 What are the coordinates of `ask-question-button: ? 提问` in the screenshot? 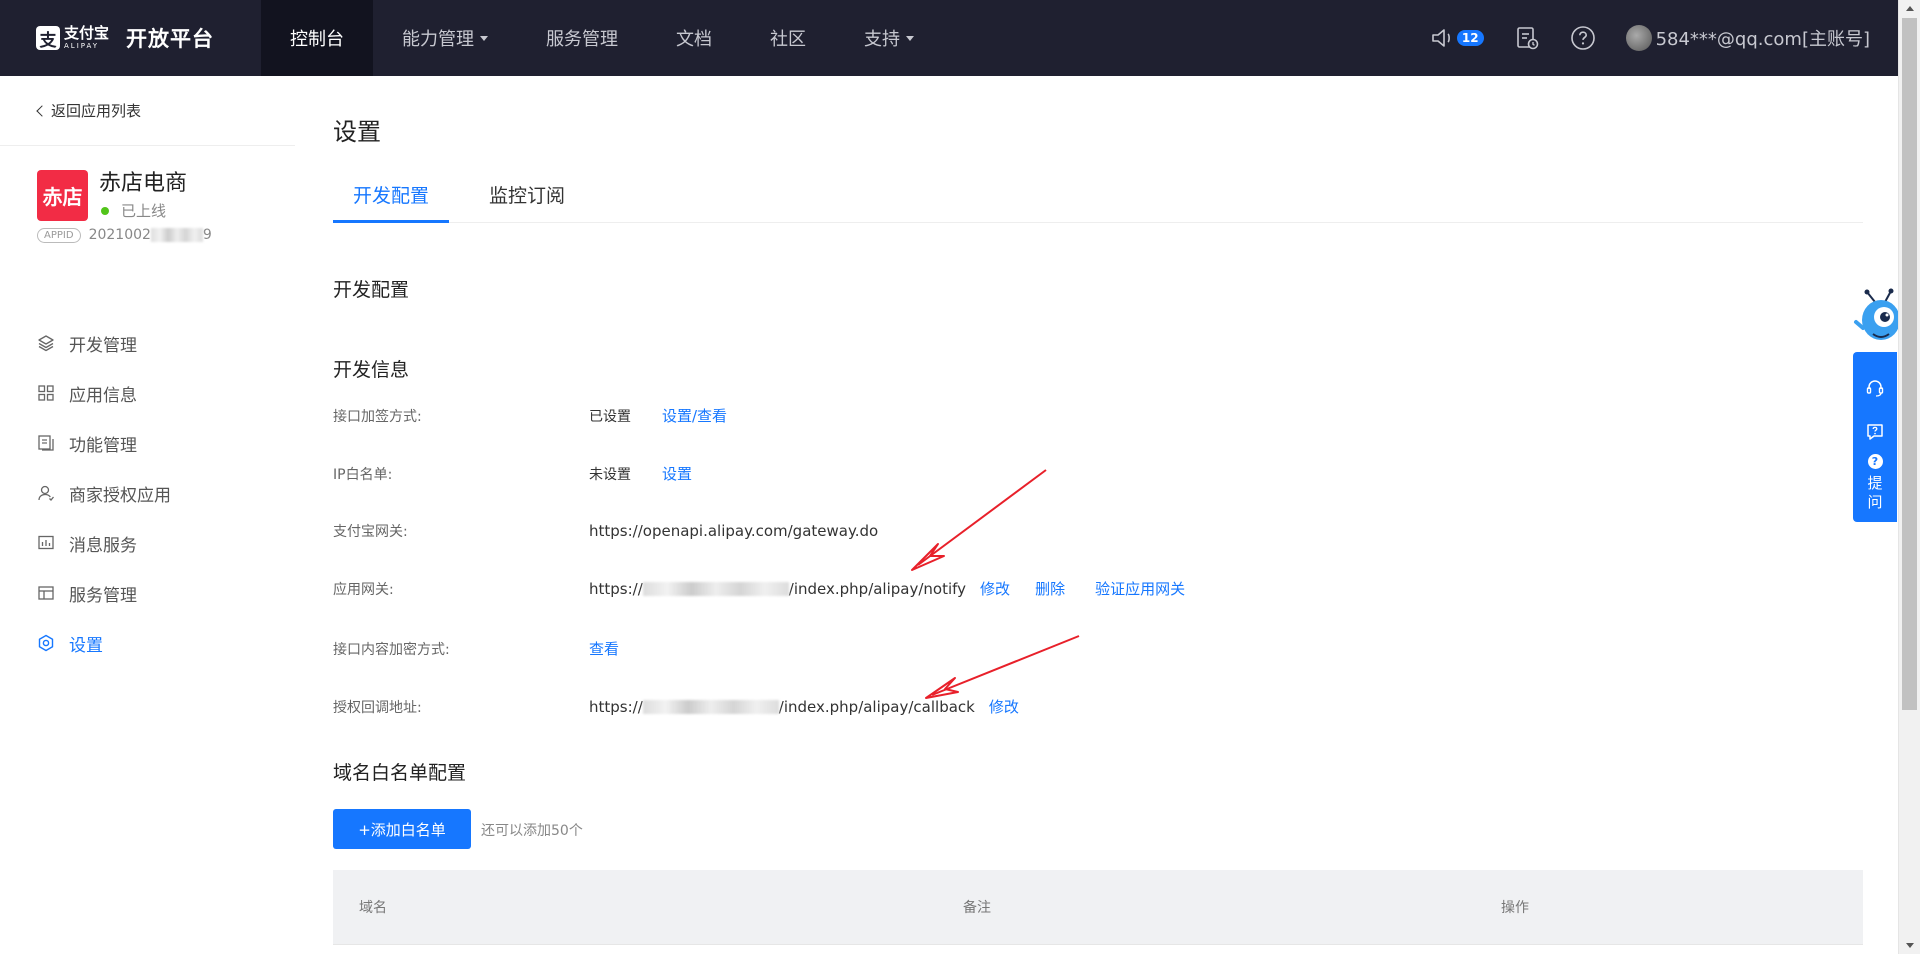 It's located at (1875, 483).